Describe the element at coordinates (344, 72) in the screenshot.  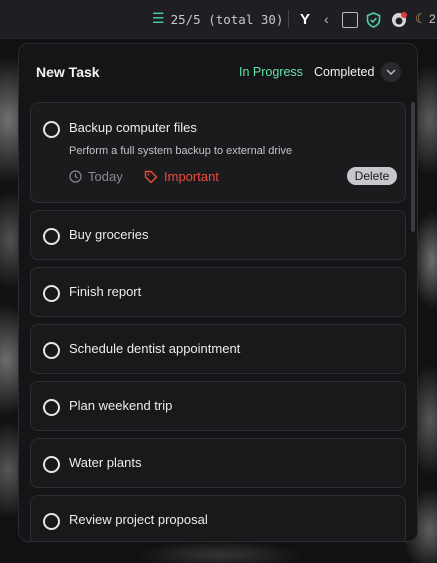
I see `tab-completed: Completed` at that location.